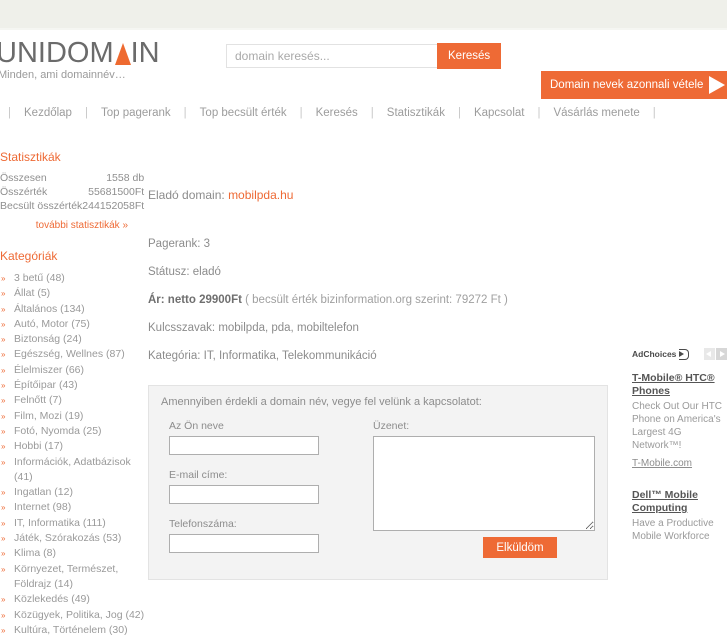 This screenshot has width=727, height=638. What do you see at coordinates (79, 614) in the screenshot?
I see `sidebar-category-label: Közügyek, Politika, Jog (42)` at bounding box center [79, 614].